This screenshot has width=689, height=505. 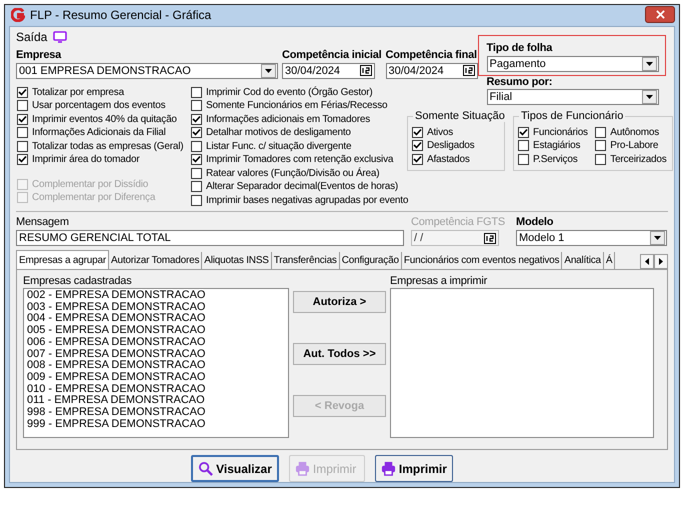 I want to click on list-item: 999 - EMPRESA DEMONSTRACAO, so click(x=156, y=424).